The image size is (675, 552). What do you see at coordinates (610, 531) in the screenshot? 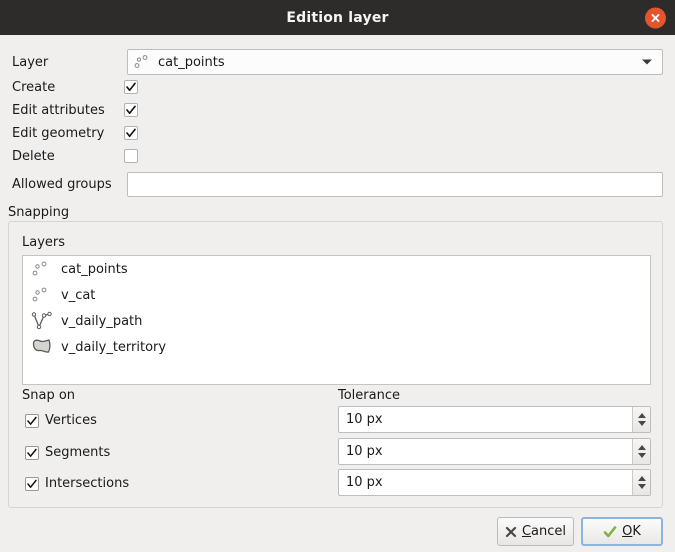
I see `check-mark-icon` at bounding box center [610, 531].